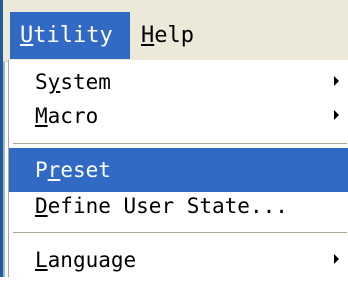  Describe the element at coordinates (54, 170) in the screenshot. I see `menu-item-preset-mnemonic: r` at that location.